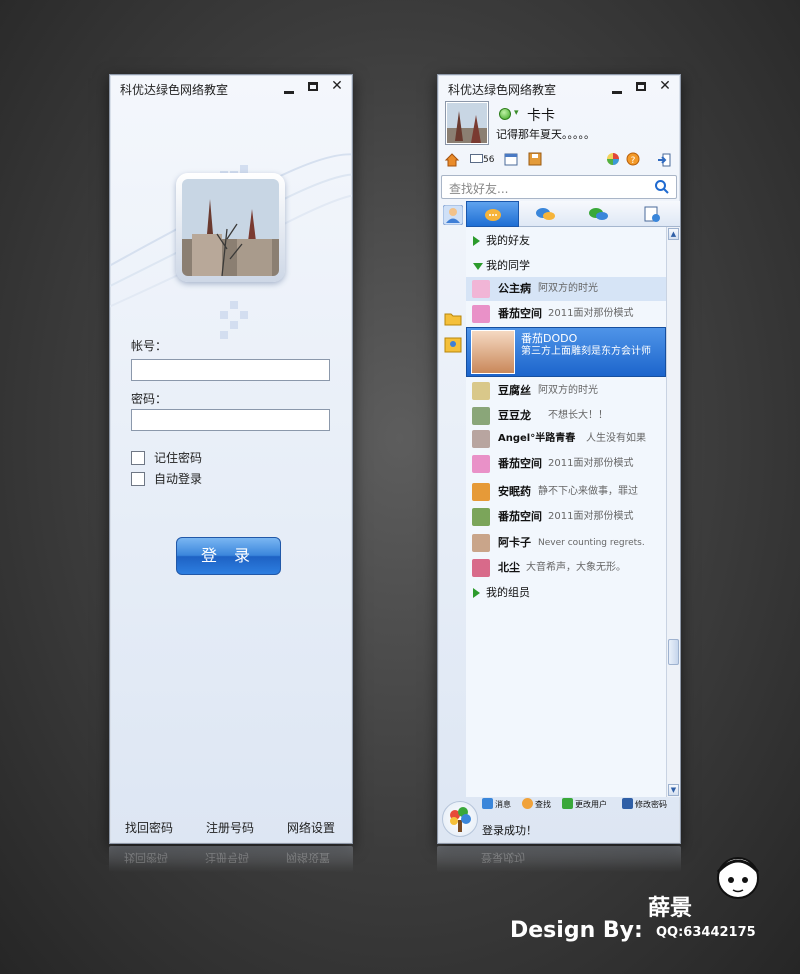 This screenshot has height=974, width=800. Describe the element at coordinates (651, 214) in the screenshot. I see `tab-history` at that location.